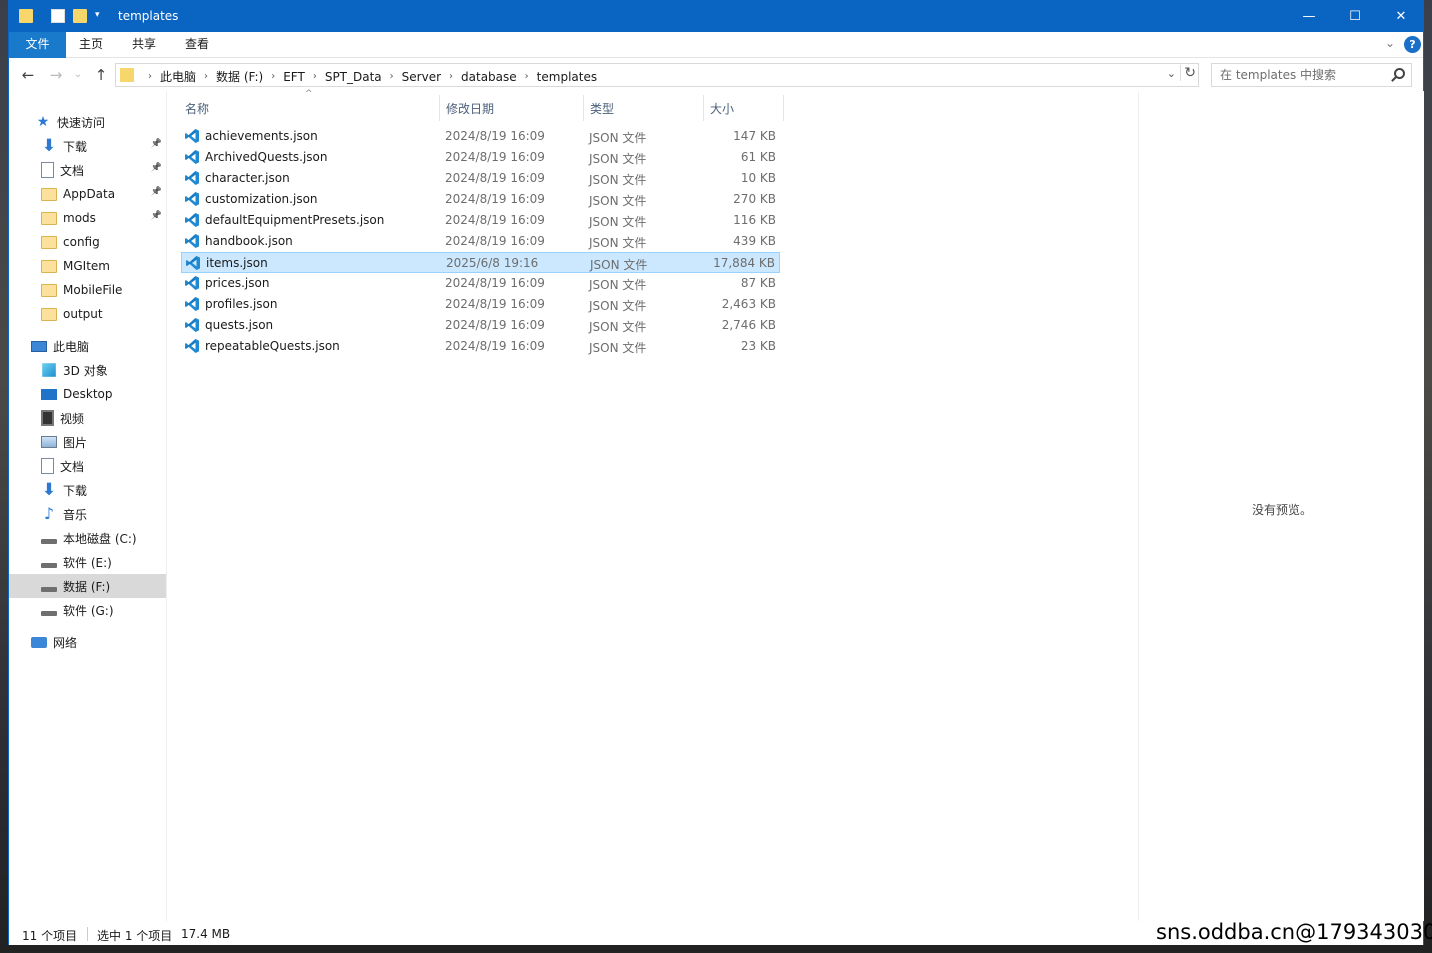 The image size is (1432, 953). Describe the element at coordinates (83, 314) in the screenshot. I see `sidebar-item-label: output` at that location.